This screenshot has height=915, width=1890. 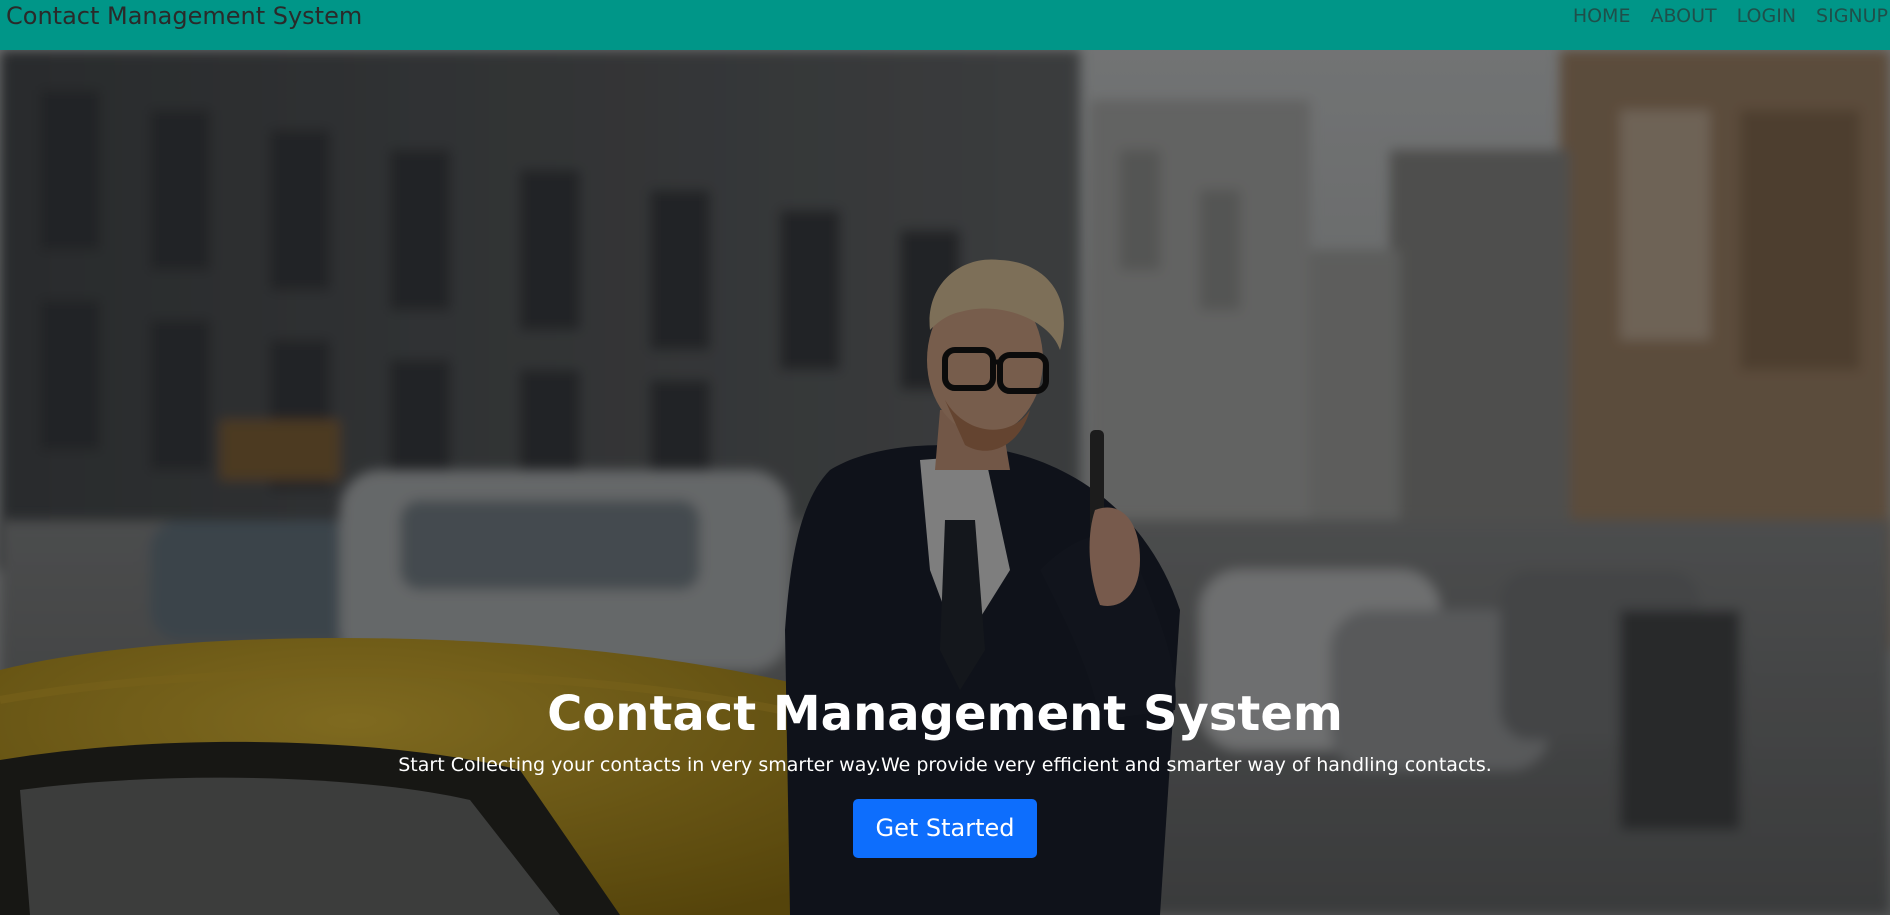 What do you see at coordinates (1766, 16) in the screenshot?
I see `nav-login-link: LOGIN` at bounding box center [1766, 16].